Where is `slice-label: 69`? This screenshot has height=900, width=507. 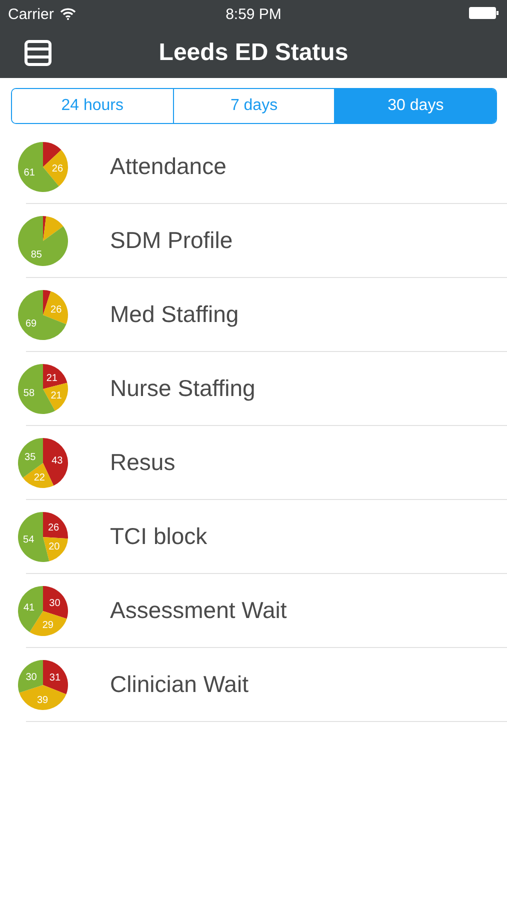 slice-label: 69 is located at coordinates (31, 324).